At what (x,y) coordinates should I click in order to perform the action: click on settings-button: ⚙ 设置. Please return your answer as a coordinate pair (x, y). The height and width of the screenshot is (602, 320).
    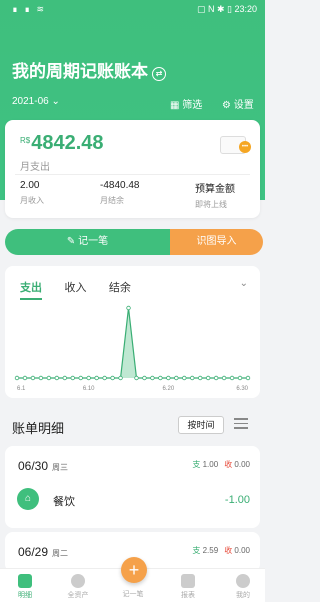
    Looking at the image, I should click on (238, 103).